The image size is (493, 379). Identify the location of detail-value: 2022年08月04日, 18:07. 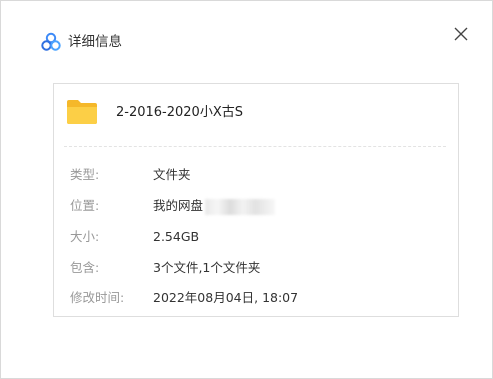
(226, 297).